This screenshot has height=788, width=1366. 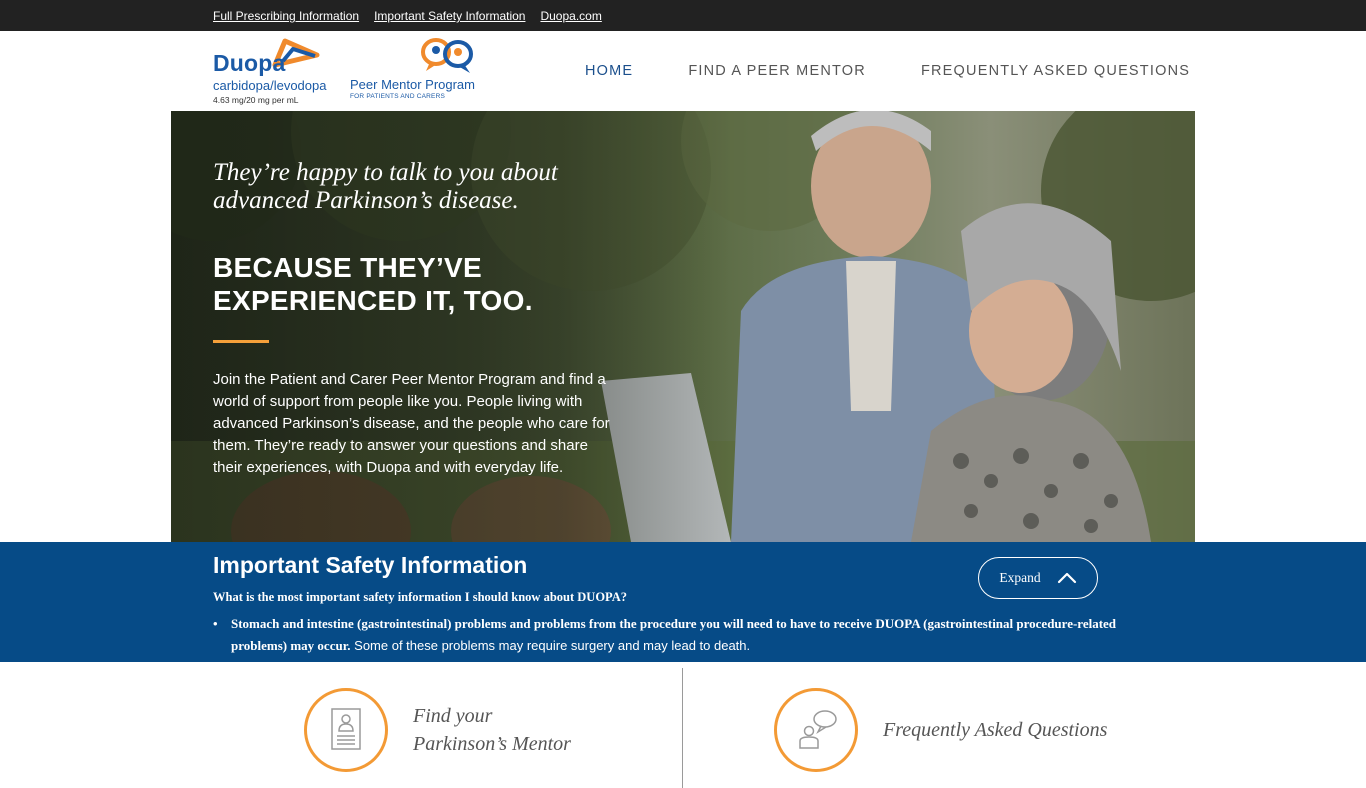 What do you see at coordinates (609, 71) in the screenshot?
I see `nav-home: HOME` at bounding box center [609, 71].